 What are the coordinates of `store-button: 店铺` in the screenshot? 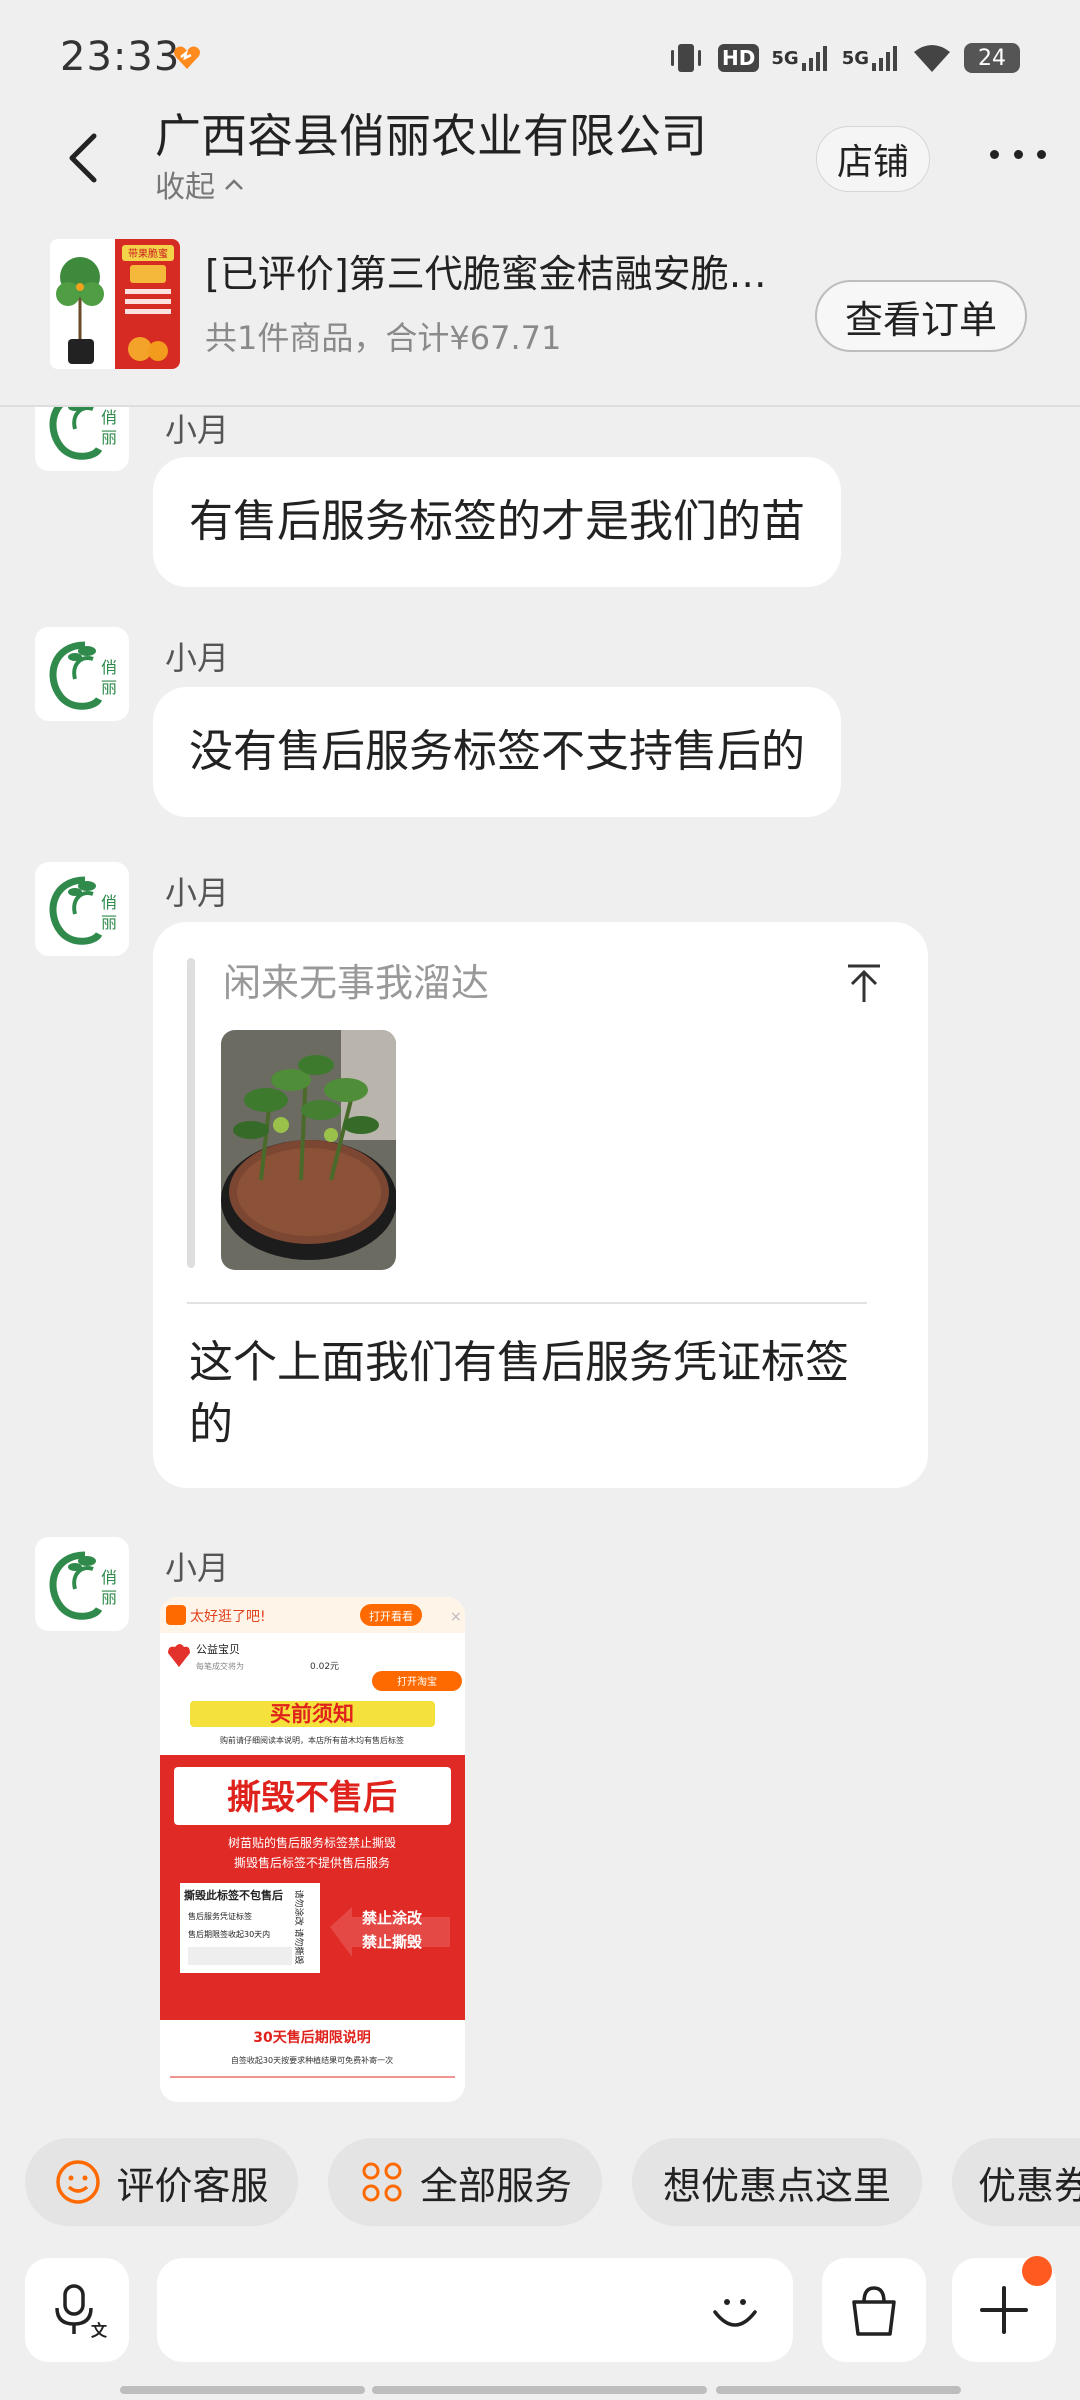 It's located at (873, 159).